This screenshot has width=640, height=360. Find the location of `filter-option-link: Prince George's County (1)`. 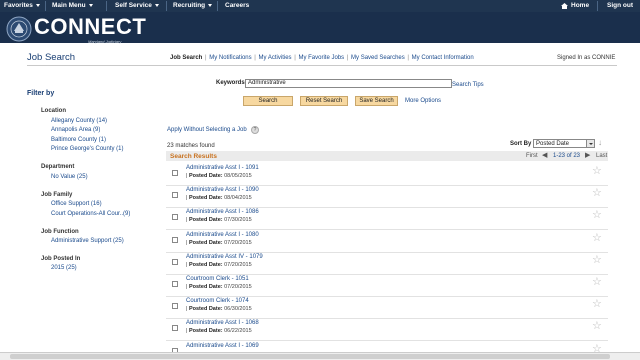

filter-option-link: Prince George's County (1) is located at coordinates (87, 149).